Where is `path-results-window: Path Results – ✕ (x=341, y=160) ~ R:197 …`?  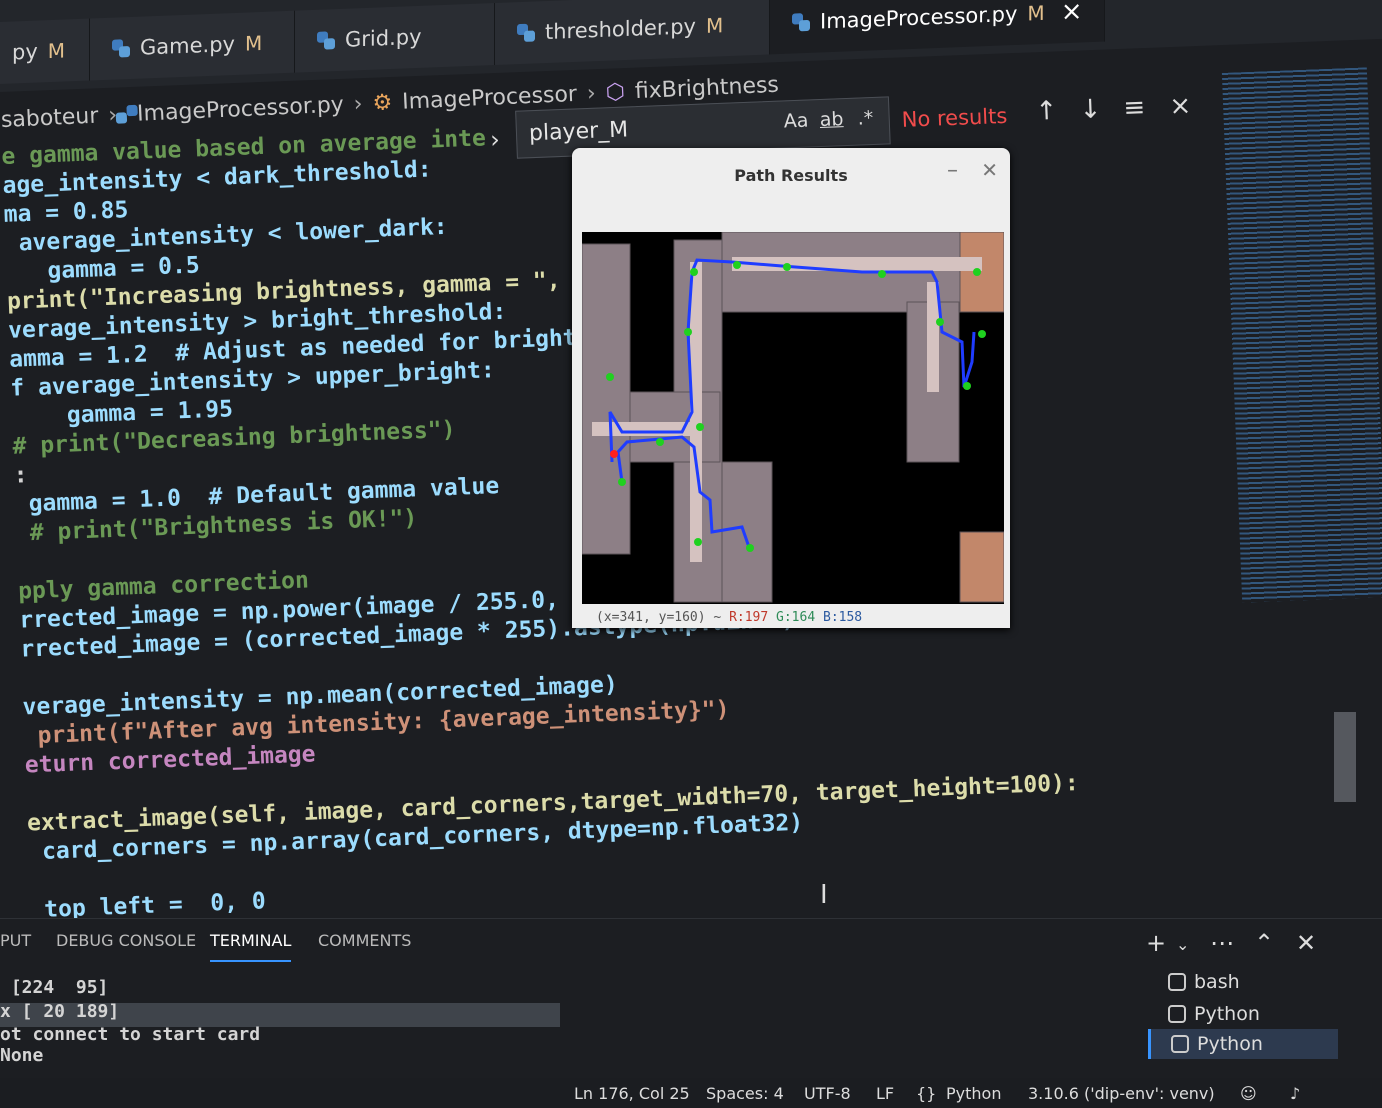 path-results-window: Path Results – ✕ (x=341, y=160) ~ R:197 … is located at coordinates (791, 388).